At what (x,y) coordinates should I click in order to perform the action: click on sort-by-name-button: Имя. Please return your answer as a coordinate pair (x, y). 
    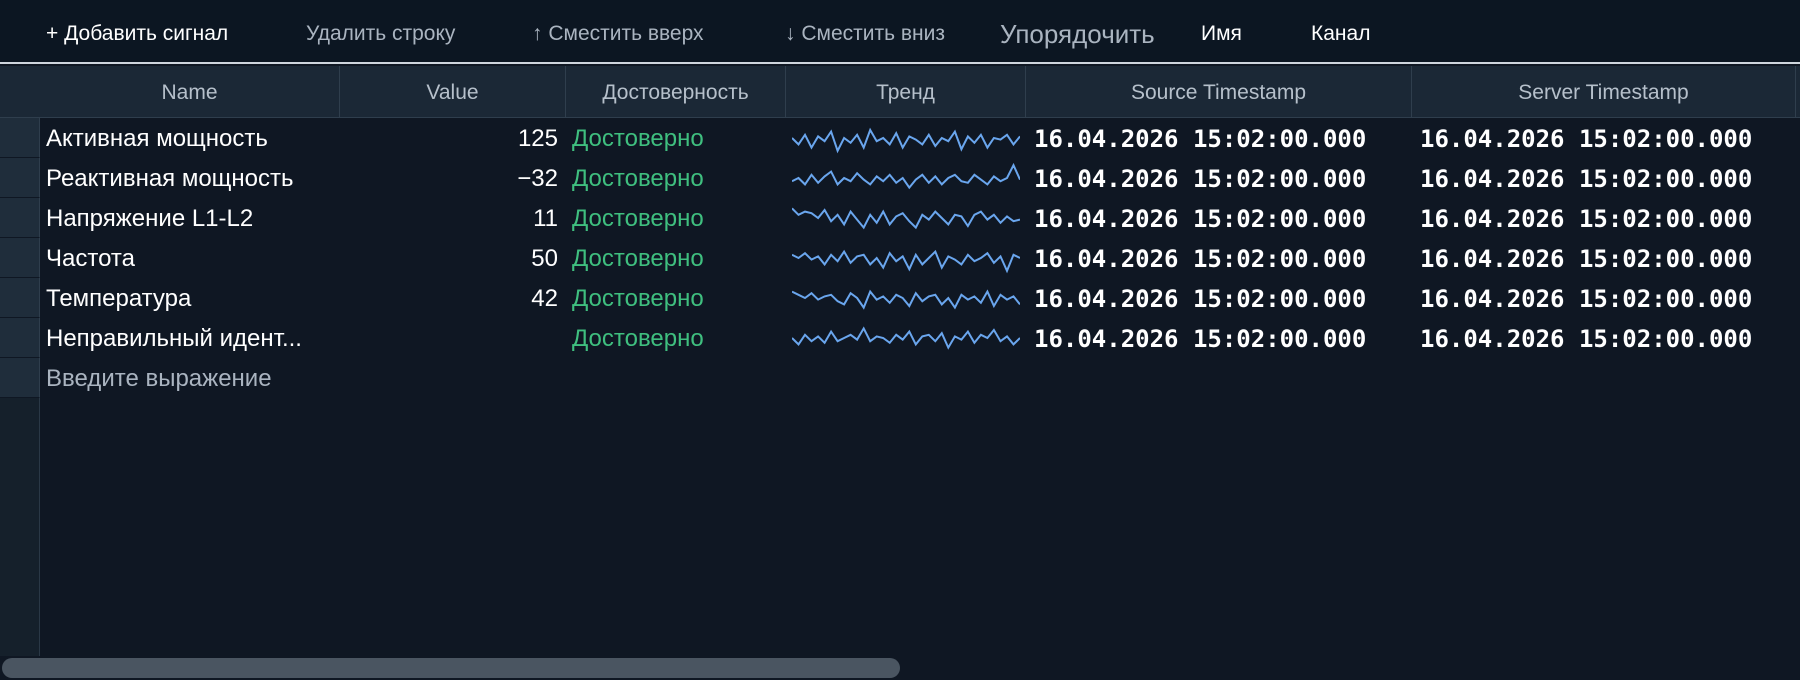
    Looking at the image, I should click on (1221, 32).